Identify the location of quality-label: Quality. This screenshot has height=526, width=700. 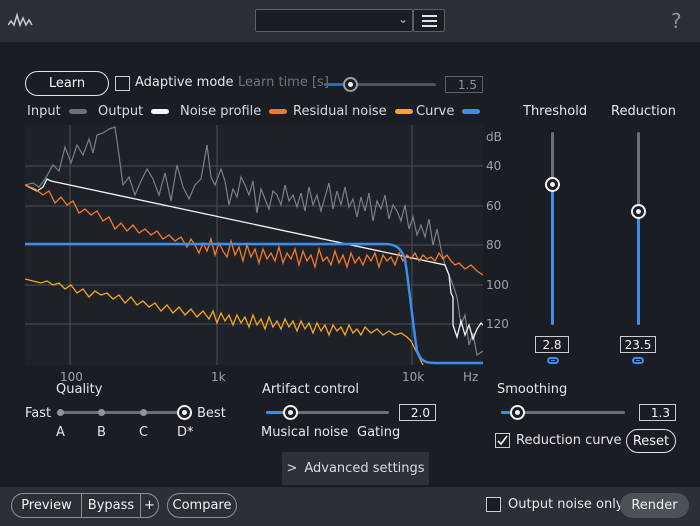
(79, 389).